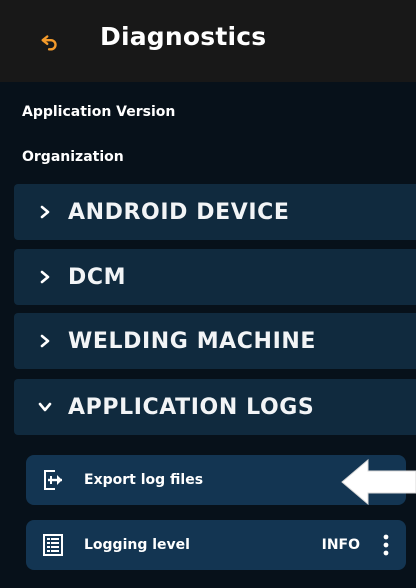  Describe the element at coordinates (216, 545) in the screenshot. I see `logging-level-row: Logging level INFO` at that location.